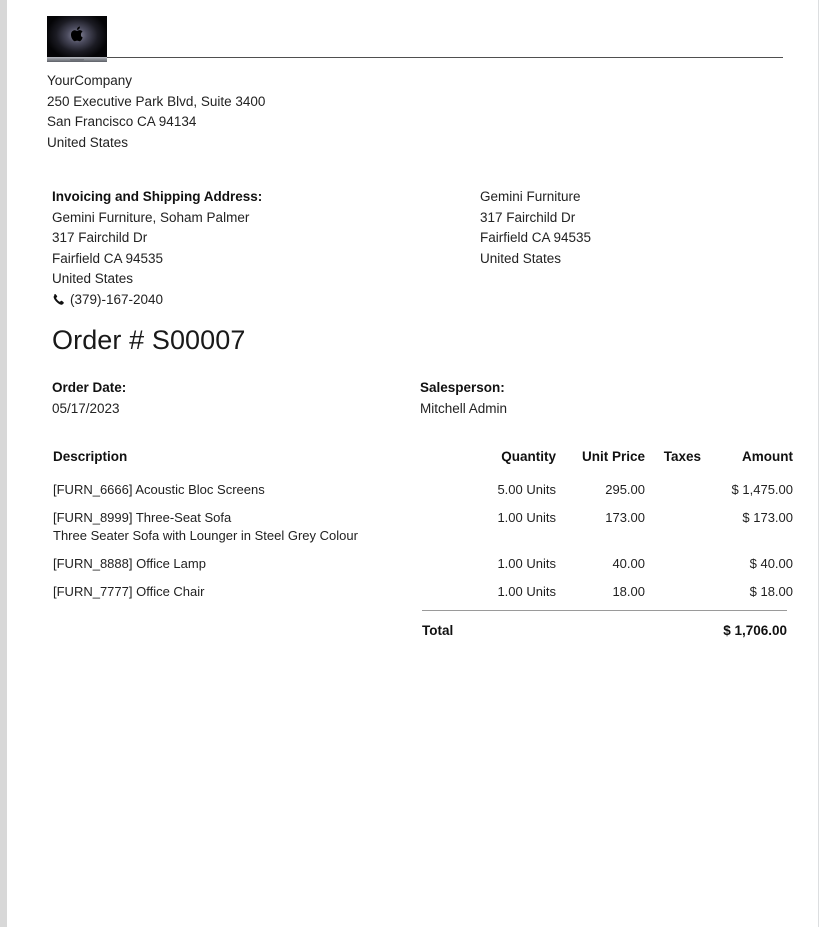 This screenshot has height=927, width=823. I want to click on totals-section: Total $ 1,706.00, so click(604, 624).